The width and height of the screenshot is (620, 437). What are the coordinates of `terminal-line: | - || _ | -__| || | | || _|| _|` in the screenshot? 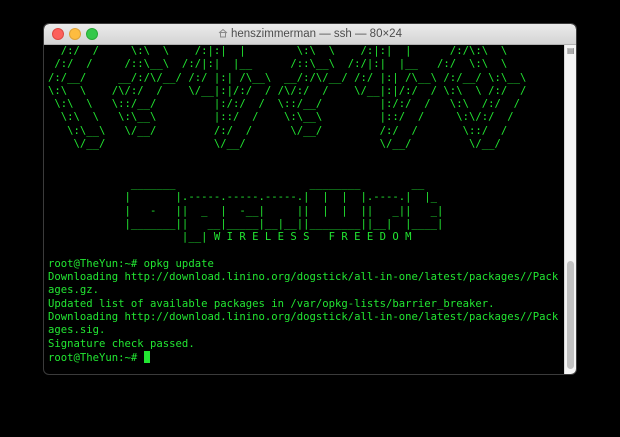 It's located at (246, 210).